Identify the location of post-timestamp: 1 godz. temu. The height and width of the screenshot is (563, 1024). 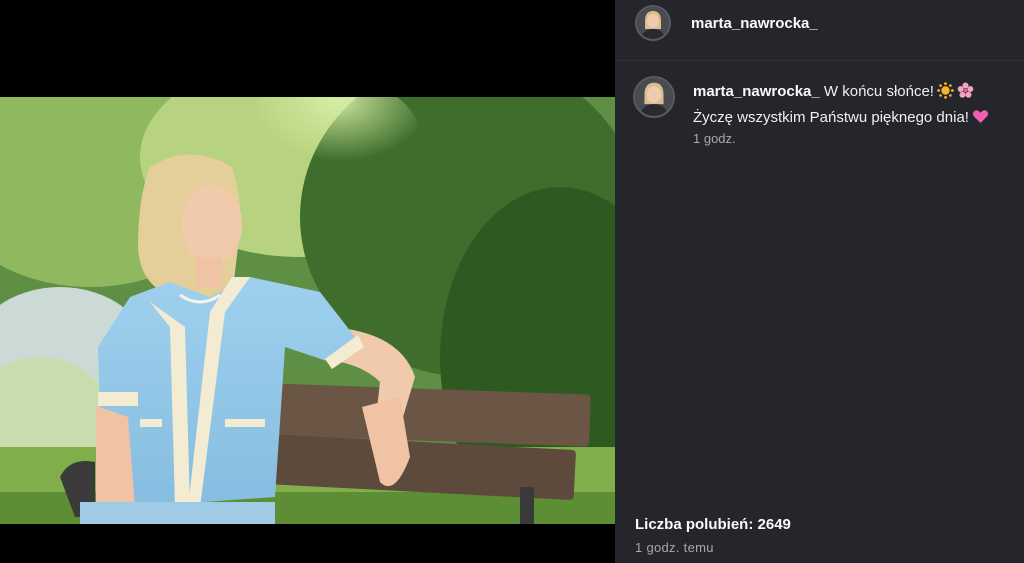
(674, 547).